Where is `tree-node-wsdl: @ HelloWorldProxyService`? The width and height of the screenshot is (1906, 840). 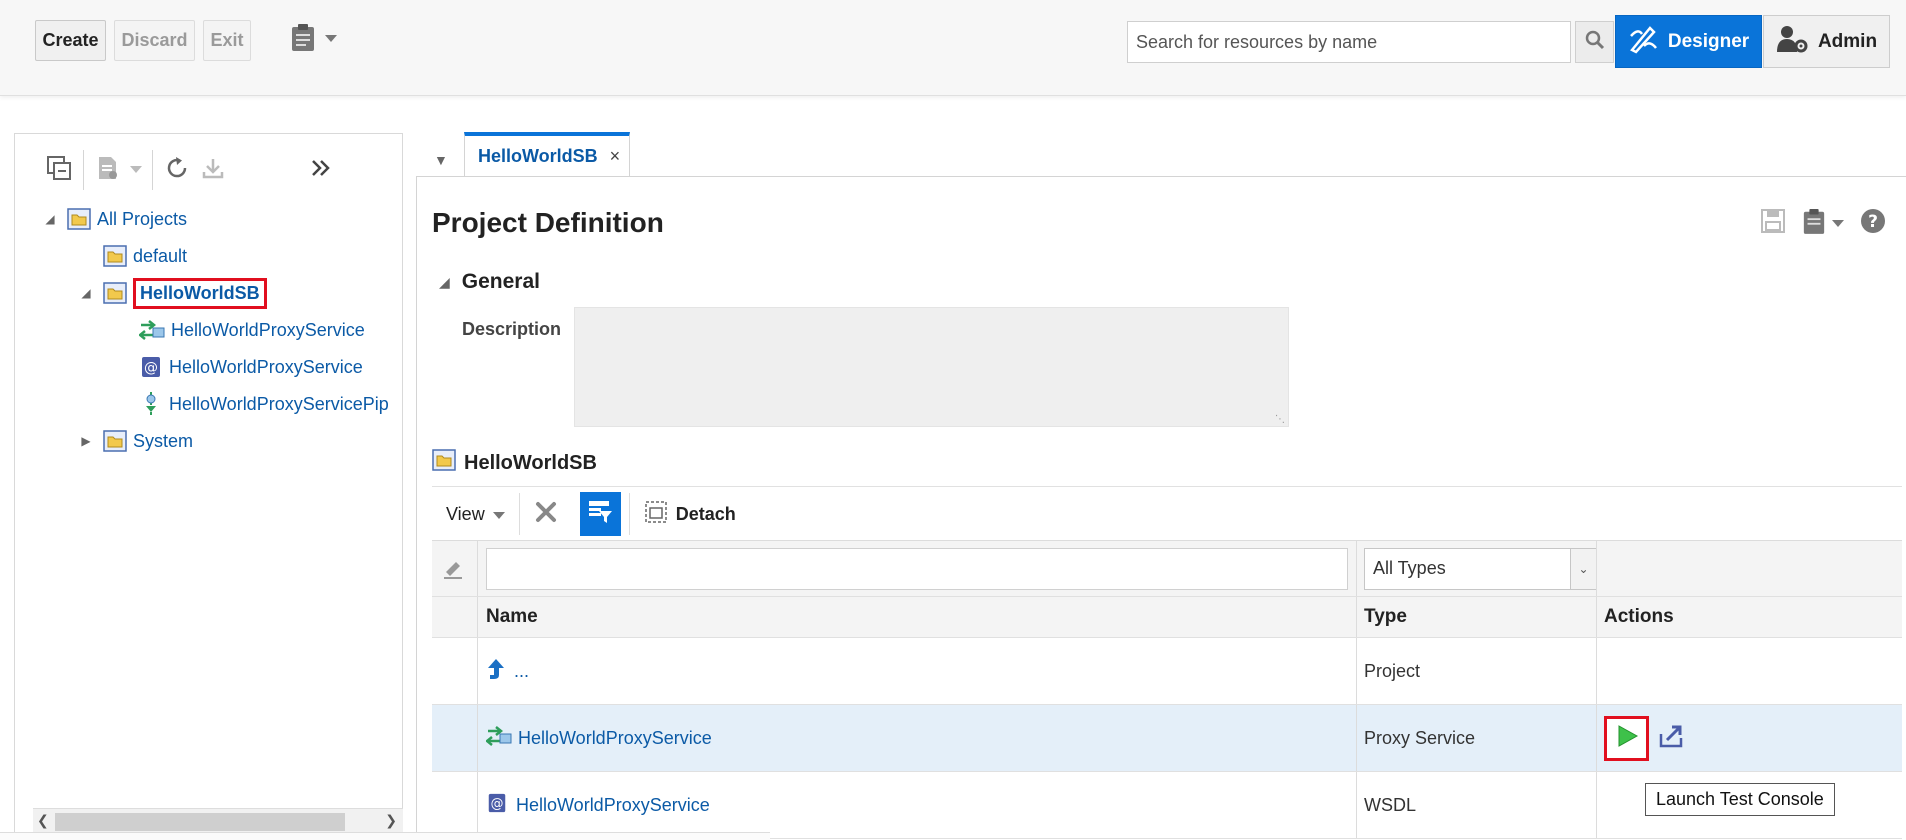
tree-node-wsdl: @ HelloWorldProxyService is located at coordinates (251, 367).